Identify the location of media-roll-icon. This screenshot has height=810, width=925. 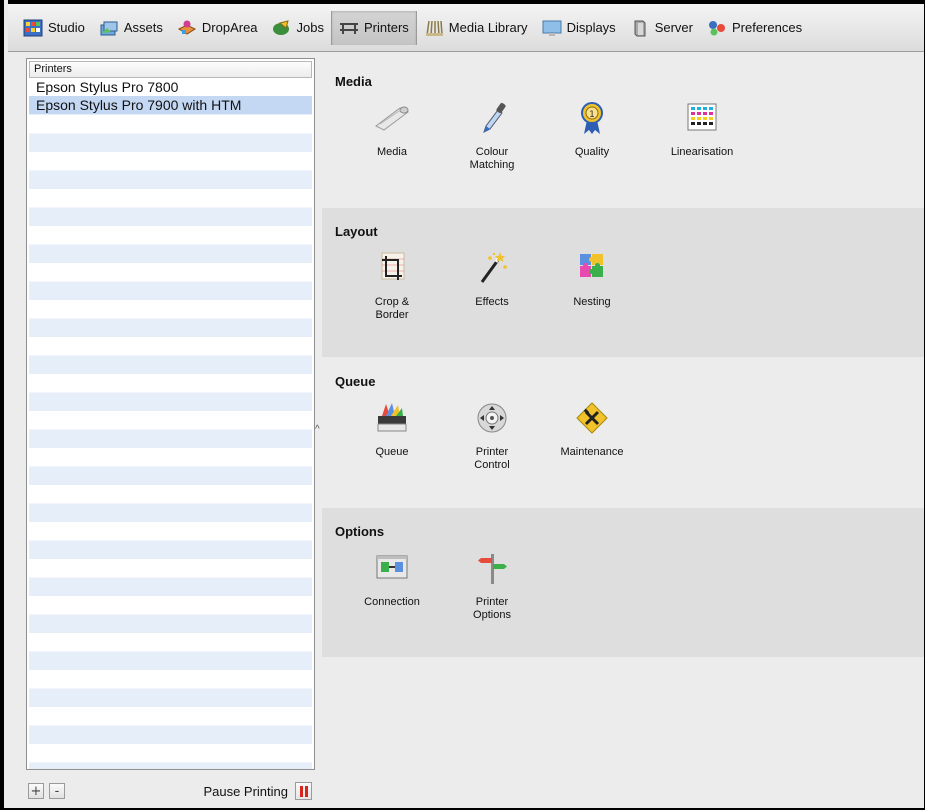
(392, 118).